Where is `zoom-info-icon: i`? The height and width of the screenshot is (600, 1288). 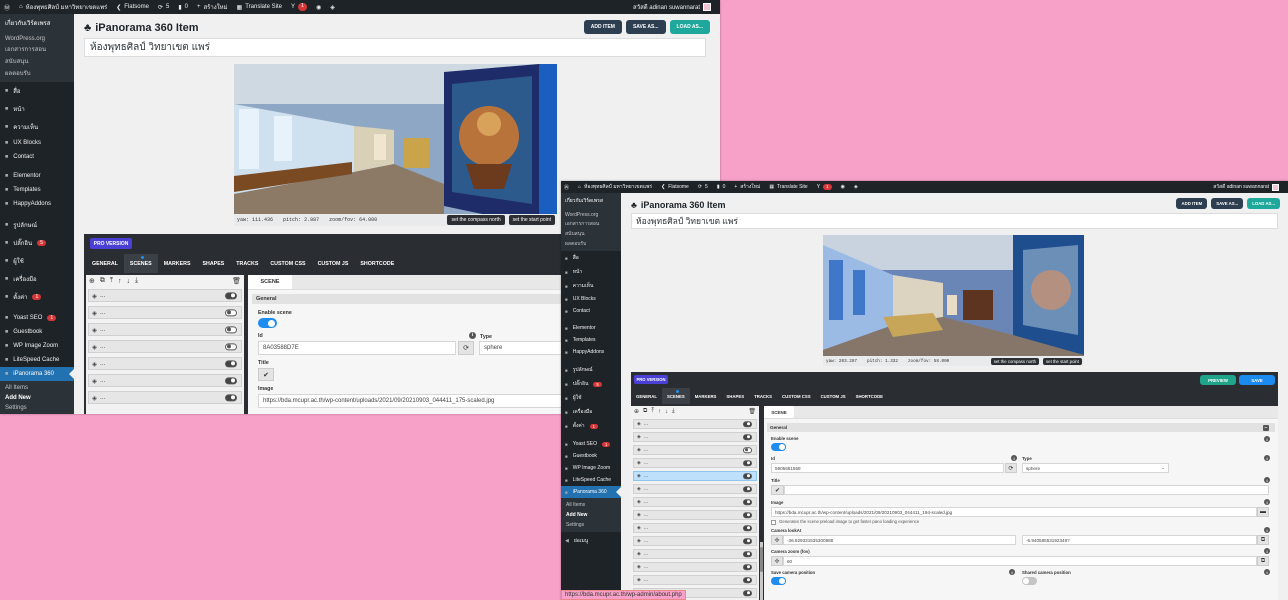
zoom-info-icon: i is located at coordinates (1267, 551).